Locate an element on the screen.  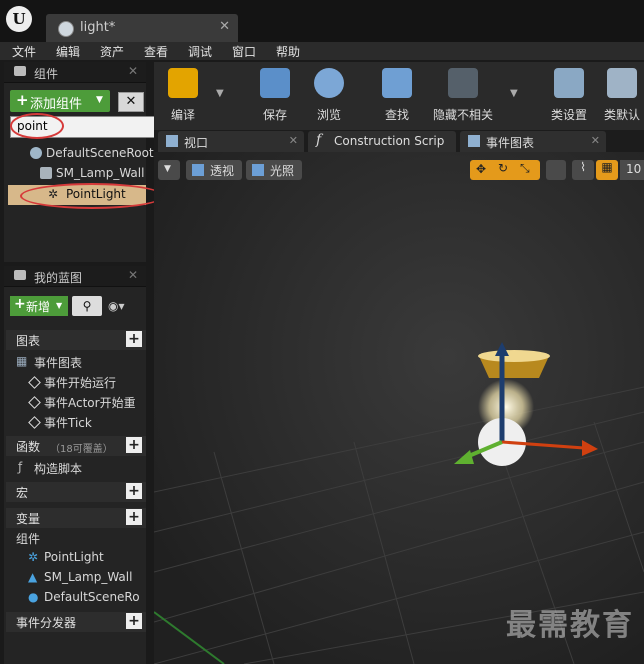
blueprint-icon is located at coordinates (66, 29).